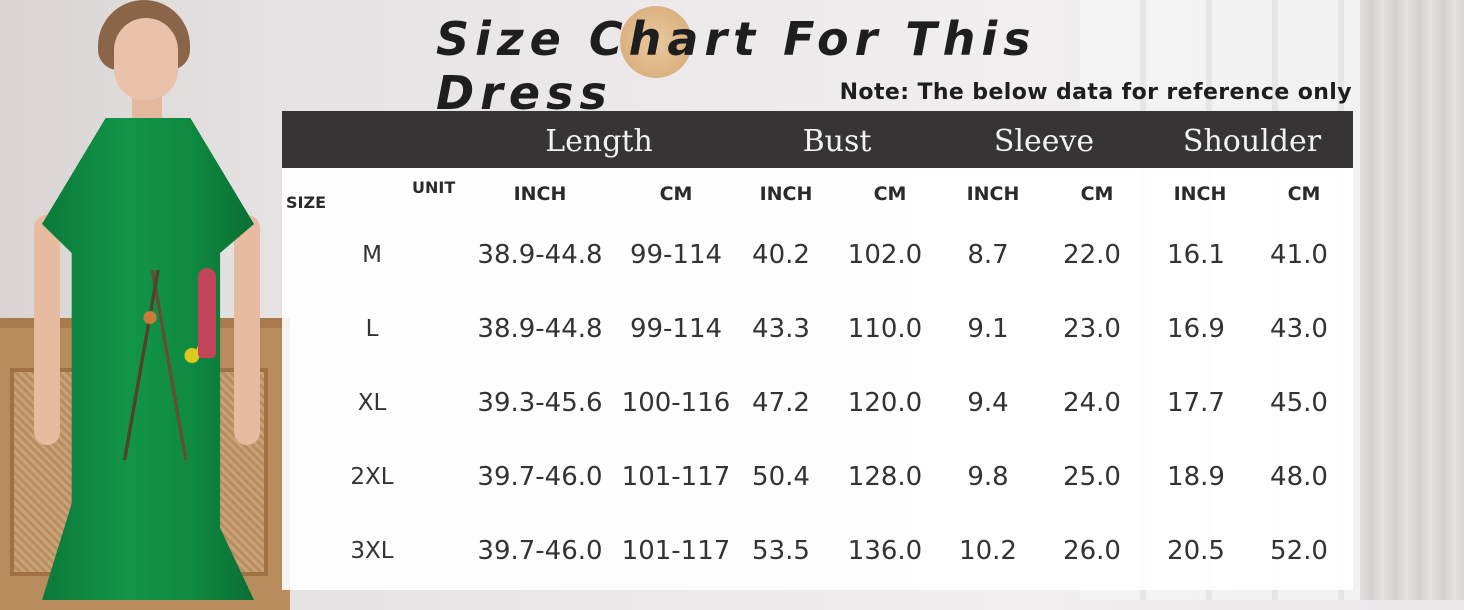 The width and height of the screenshot is (1464, 610). I want to click on value-cell: 120.0, so click(885, 403).